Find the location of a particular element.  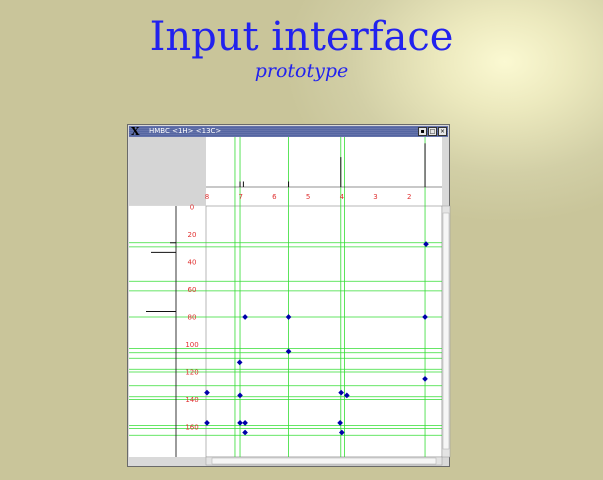

x-tick-label: 5 is located at coordinates (308, 197).